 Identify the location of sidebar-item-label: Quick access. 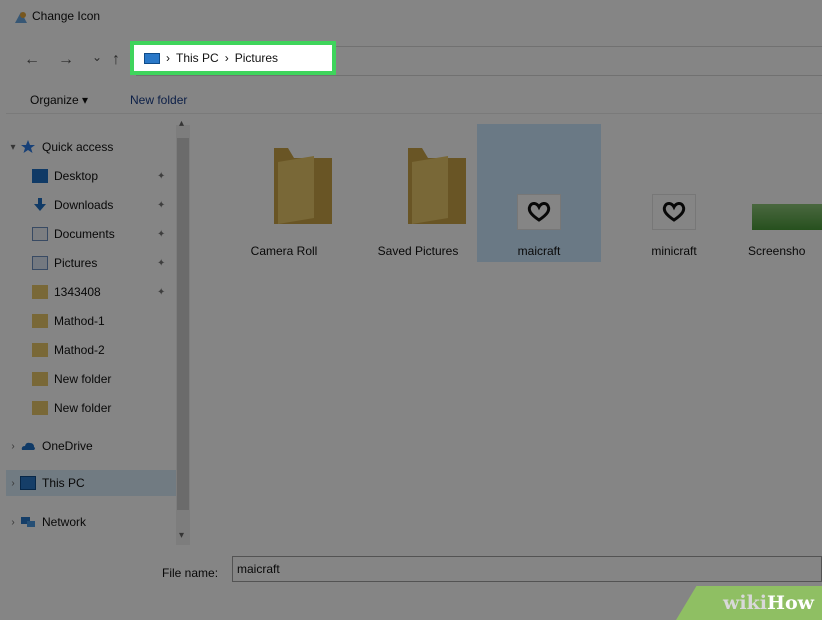
(78, 147).